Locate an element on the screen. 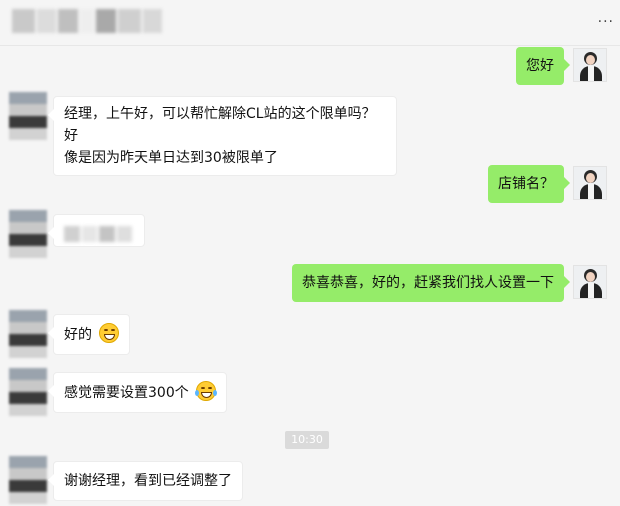 This screenshot has width=620, height=506. grin-emoji-icon is located at coordinates (109, 333).